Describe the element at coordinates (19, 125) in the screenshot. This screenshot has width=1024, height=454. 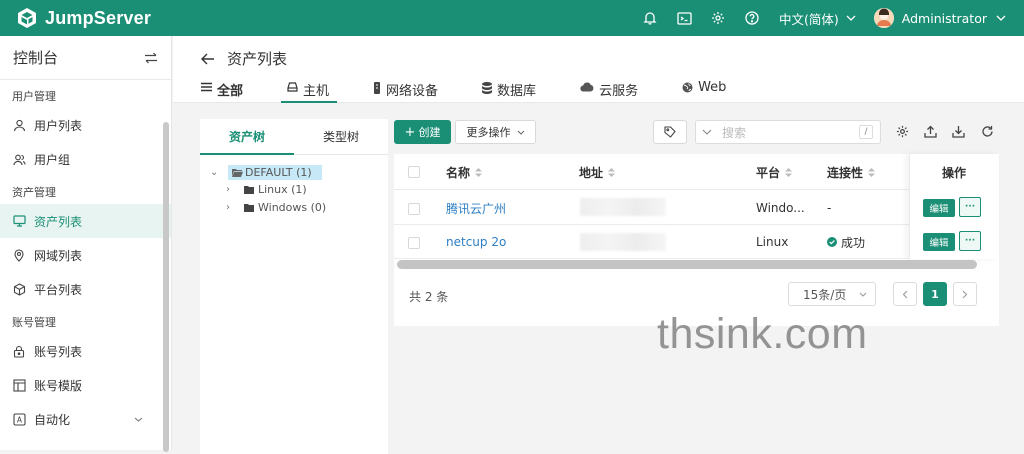
I see `user-icon` at that location.